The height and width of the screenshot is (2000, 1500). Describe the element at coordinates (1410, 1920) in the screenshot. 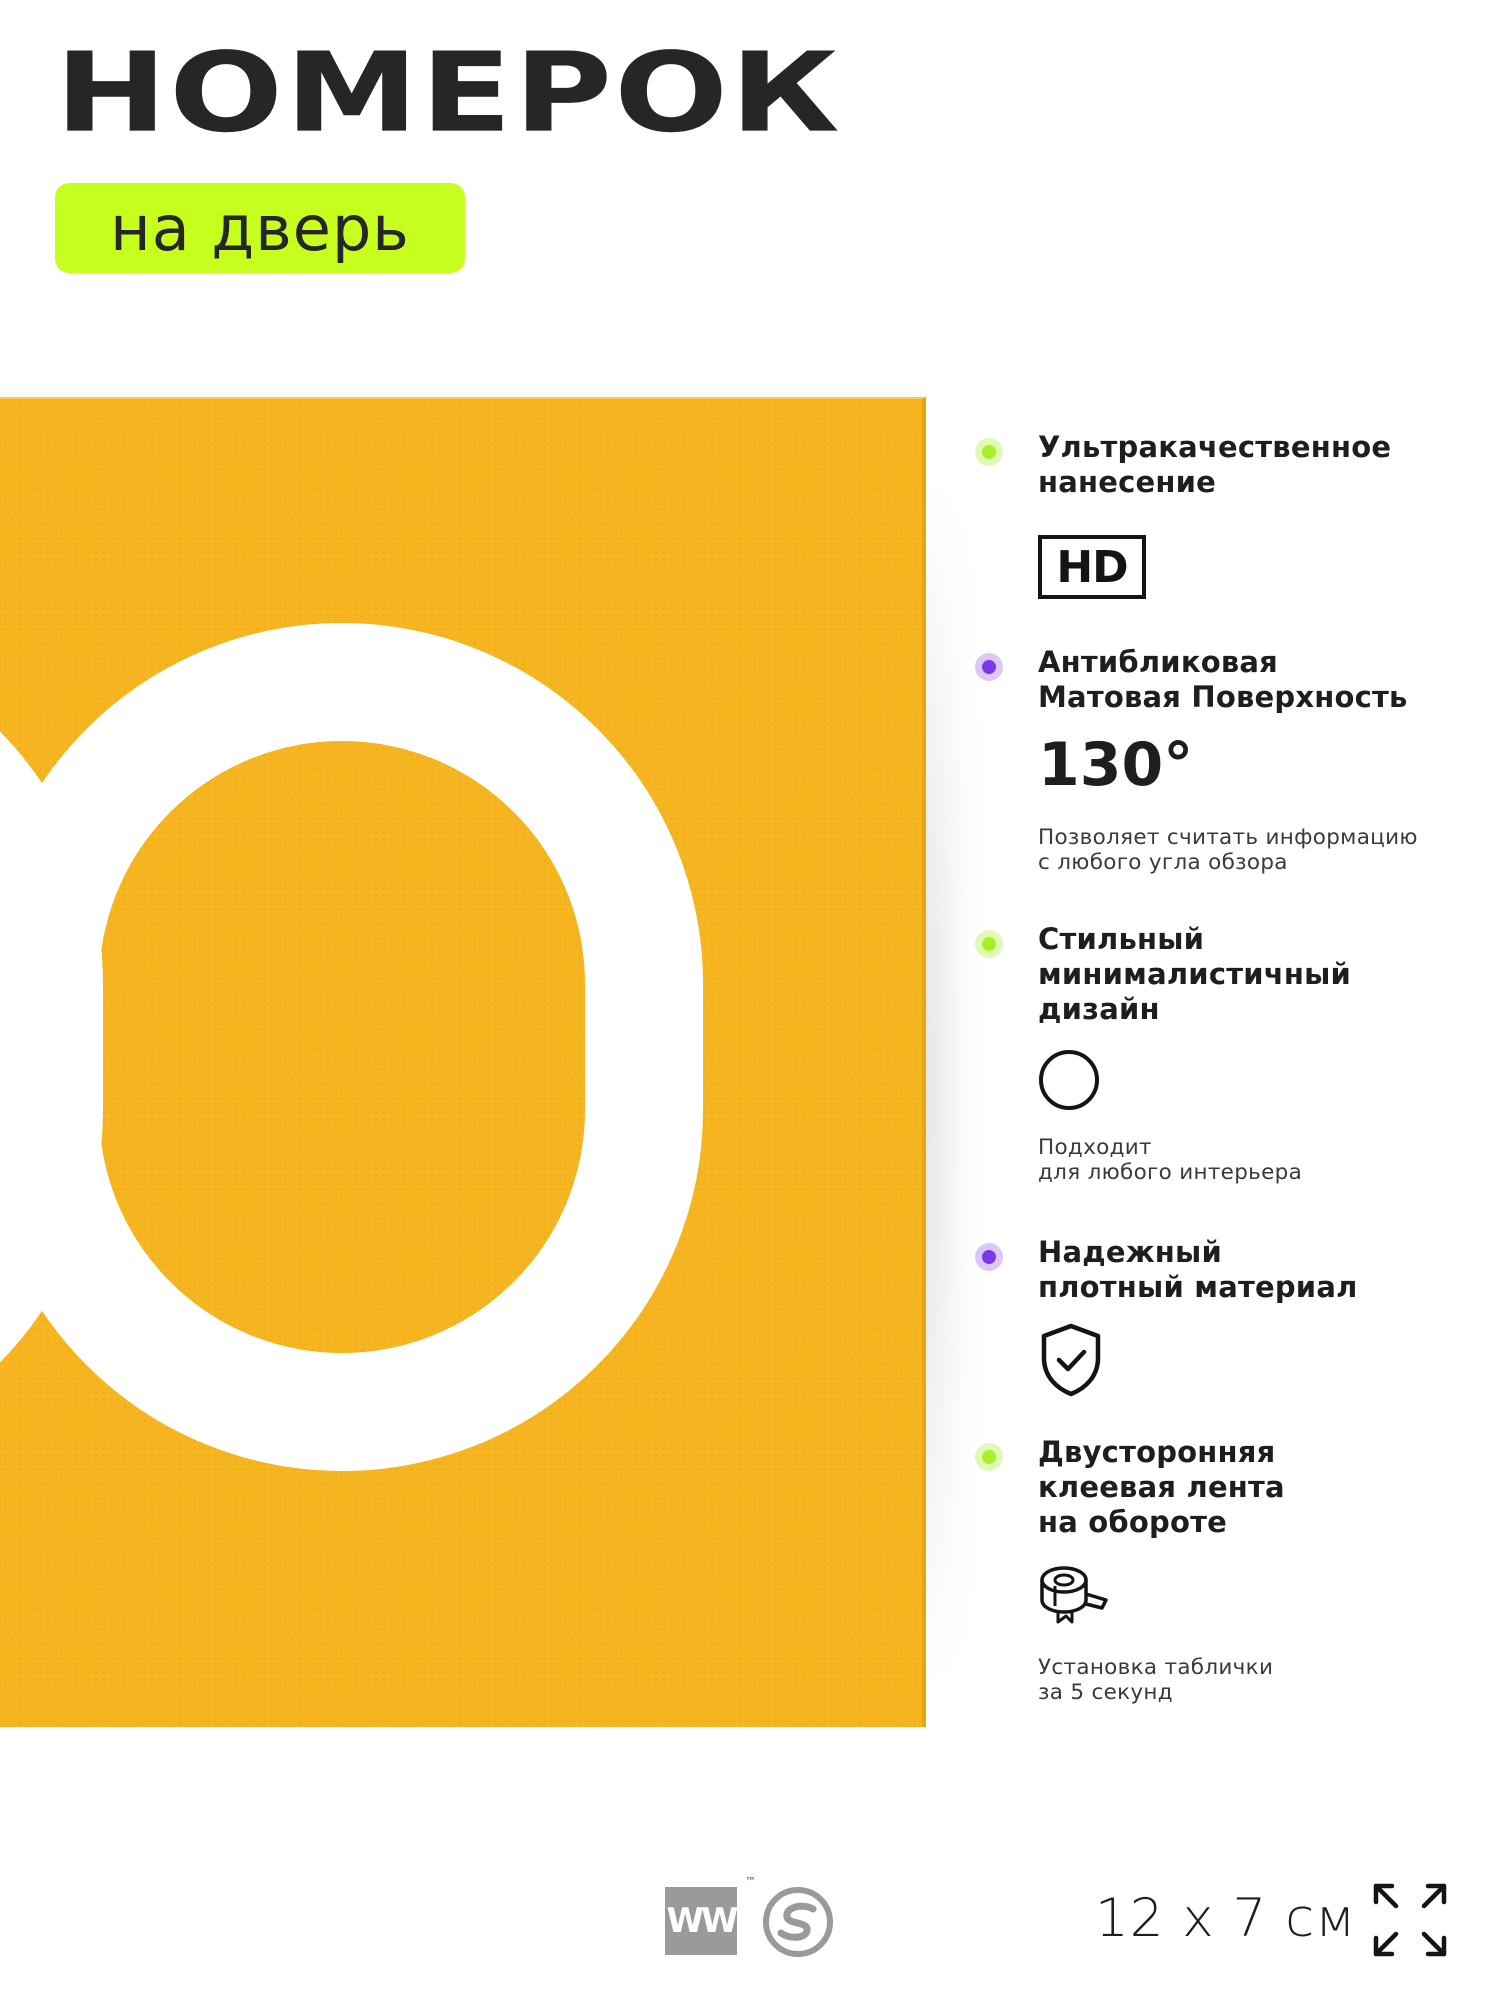

I see `expand-arrows-icon` at that location.